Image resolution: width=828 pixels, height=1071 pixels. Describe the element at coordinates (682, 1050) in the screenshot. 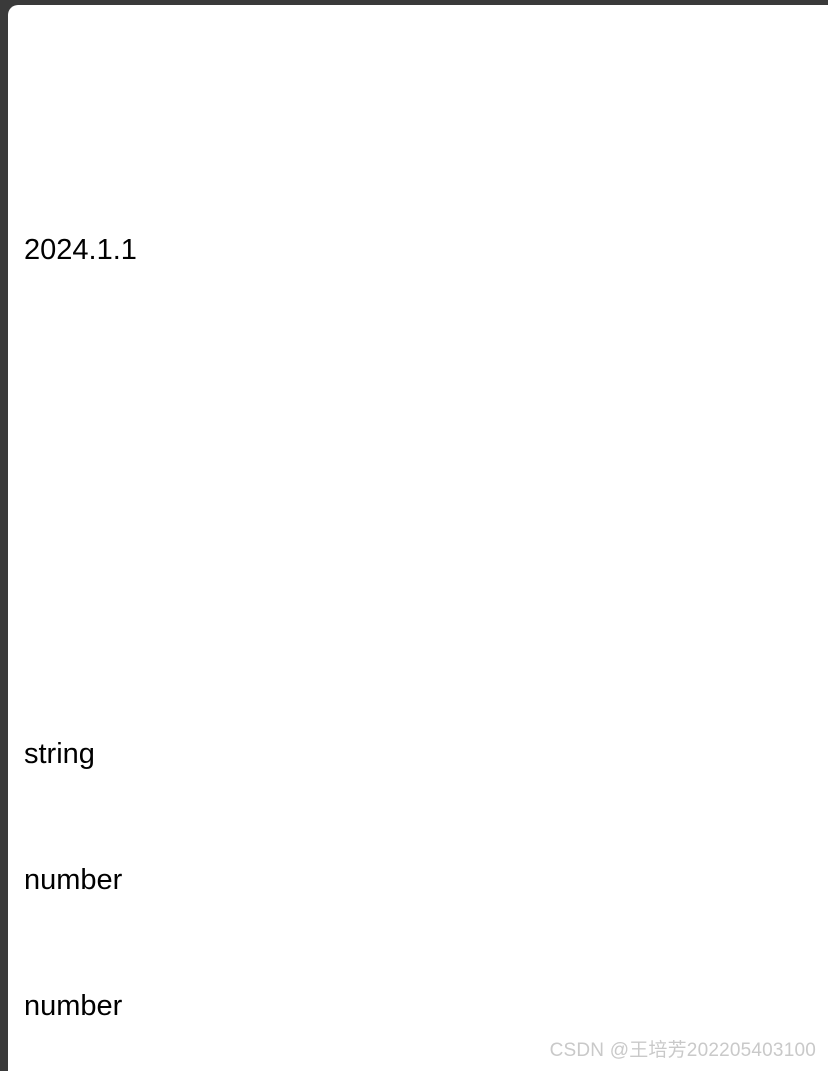

I see `csdn-watermark: CSDN @王培芳202205403100` at that location.